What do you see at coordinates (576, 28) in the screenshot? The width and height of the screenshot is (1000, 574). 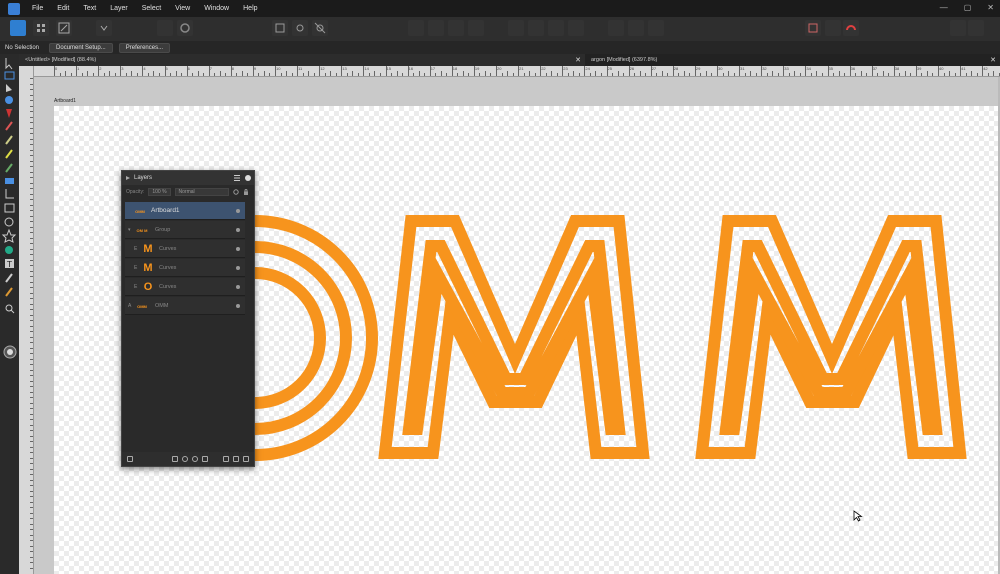 I see `rotate-right-button` at bounding box center [576, 28].